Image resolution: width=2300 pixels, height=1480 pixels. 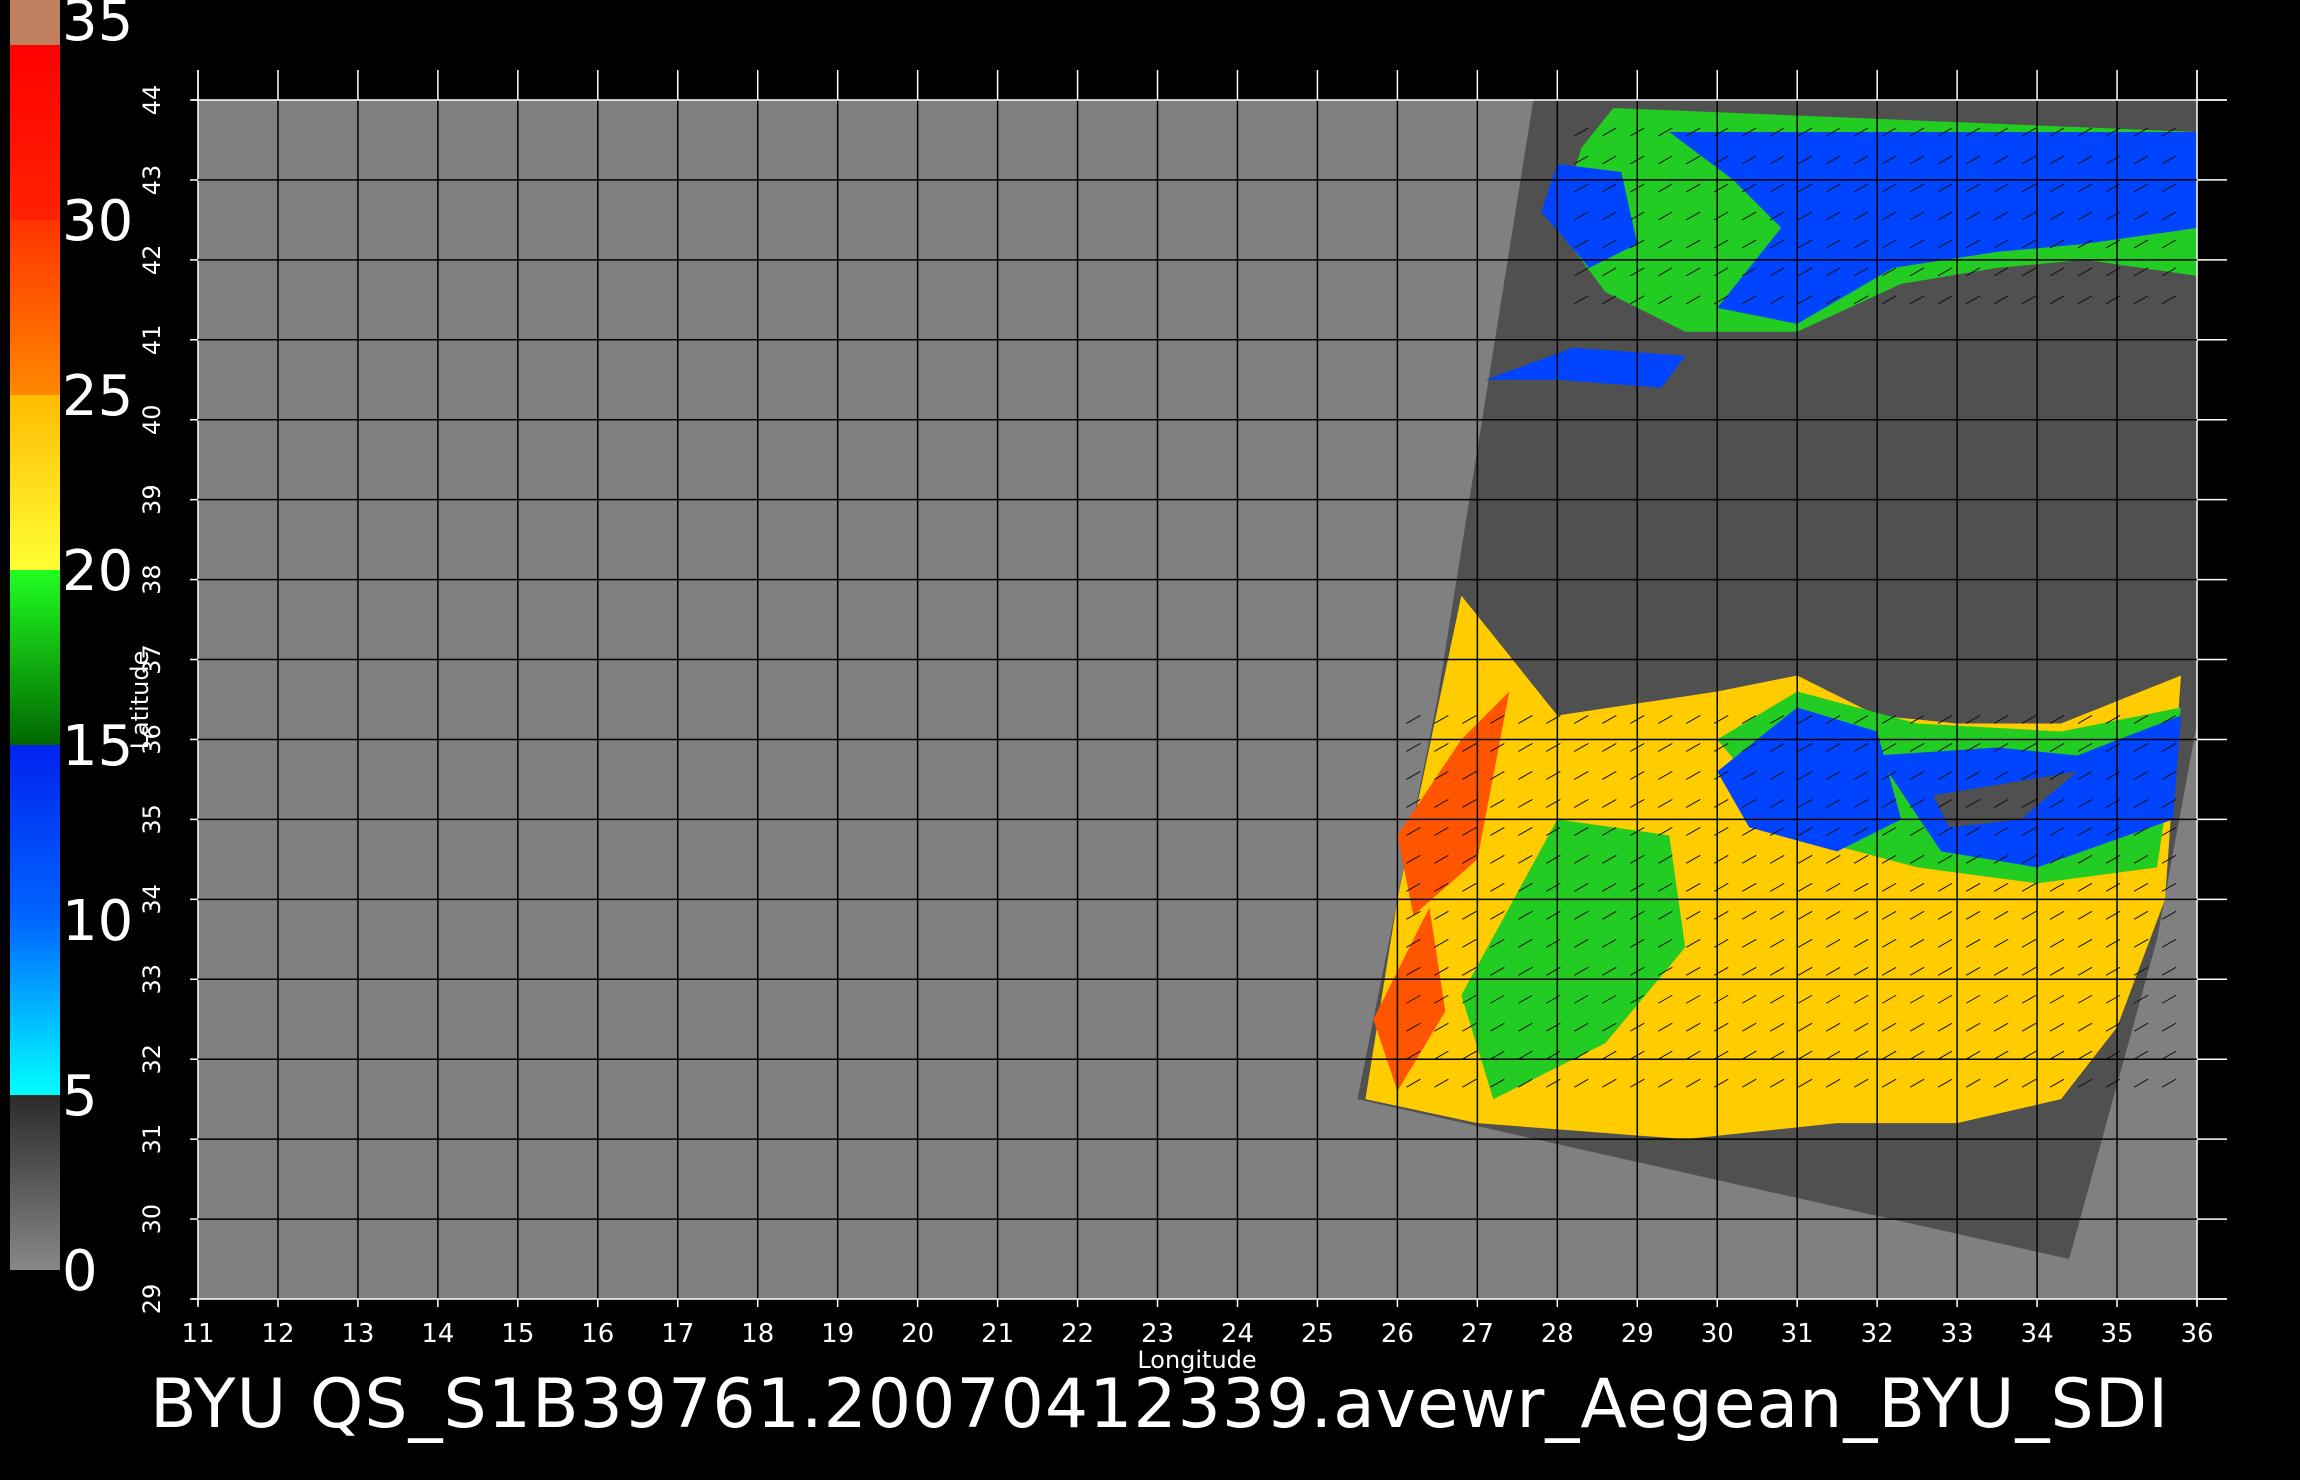 I want to click on x-tick-label: 36, so click(x=2196, y=1334).